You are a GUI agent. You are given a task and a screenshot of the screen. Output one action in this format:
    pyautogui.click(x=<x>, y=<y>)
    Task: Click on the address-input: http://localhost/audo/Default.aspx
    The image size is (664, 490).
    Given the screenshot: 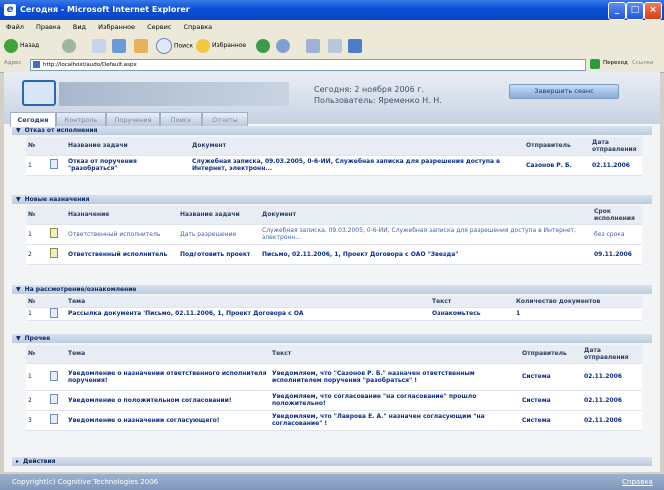 What is the action you would take?
    pyautogui.click(x=308, y=65)
    